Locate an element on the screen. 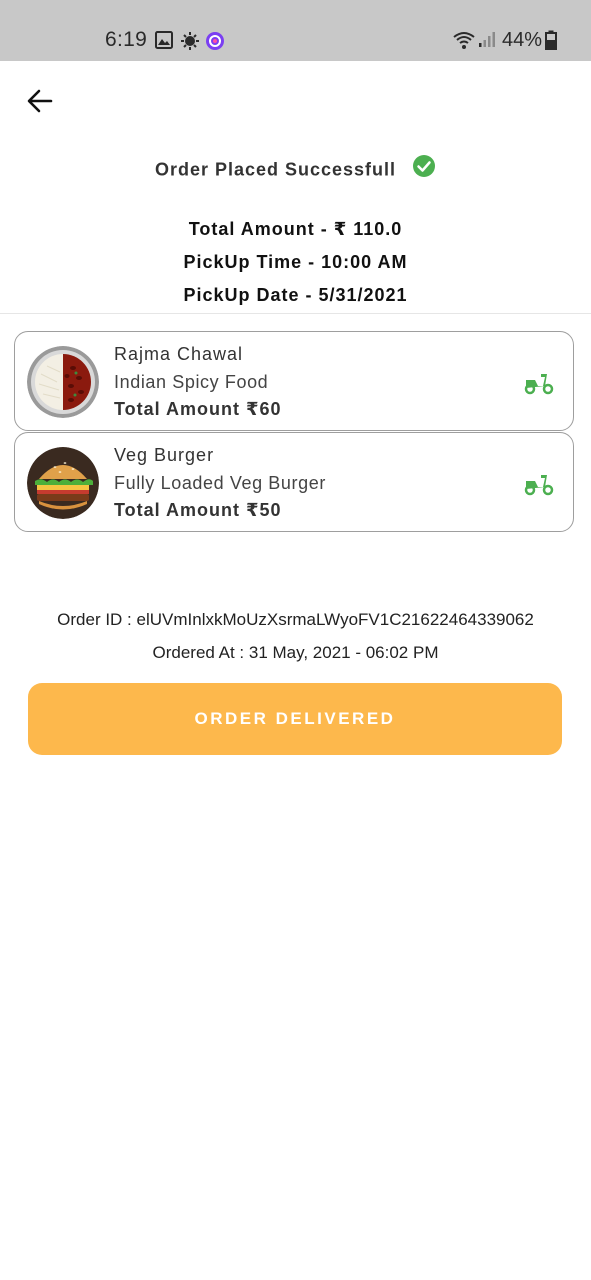 This screenshot has width=591, height=1280. battery-icon is located at coordinates (551, 42).